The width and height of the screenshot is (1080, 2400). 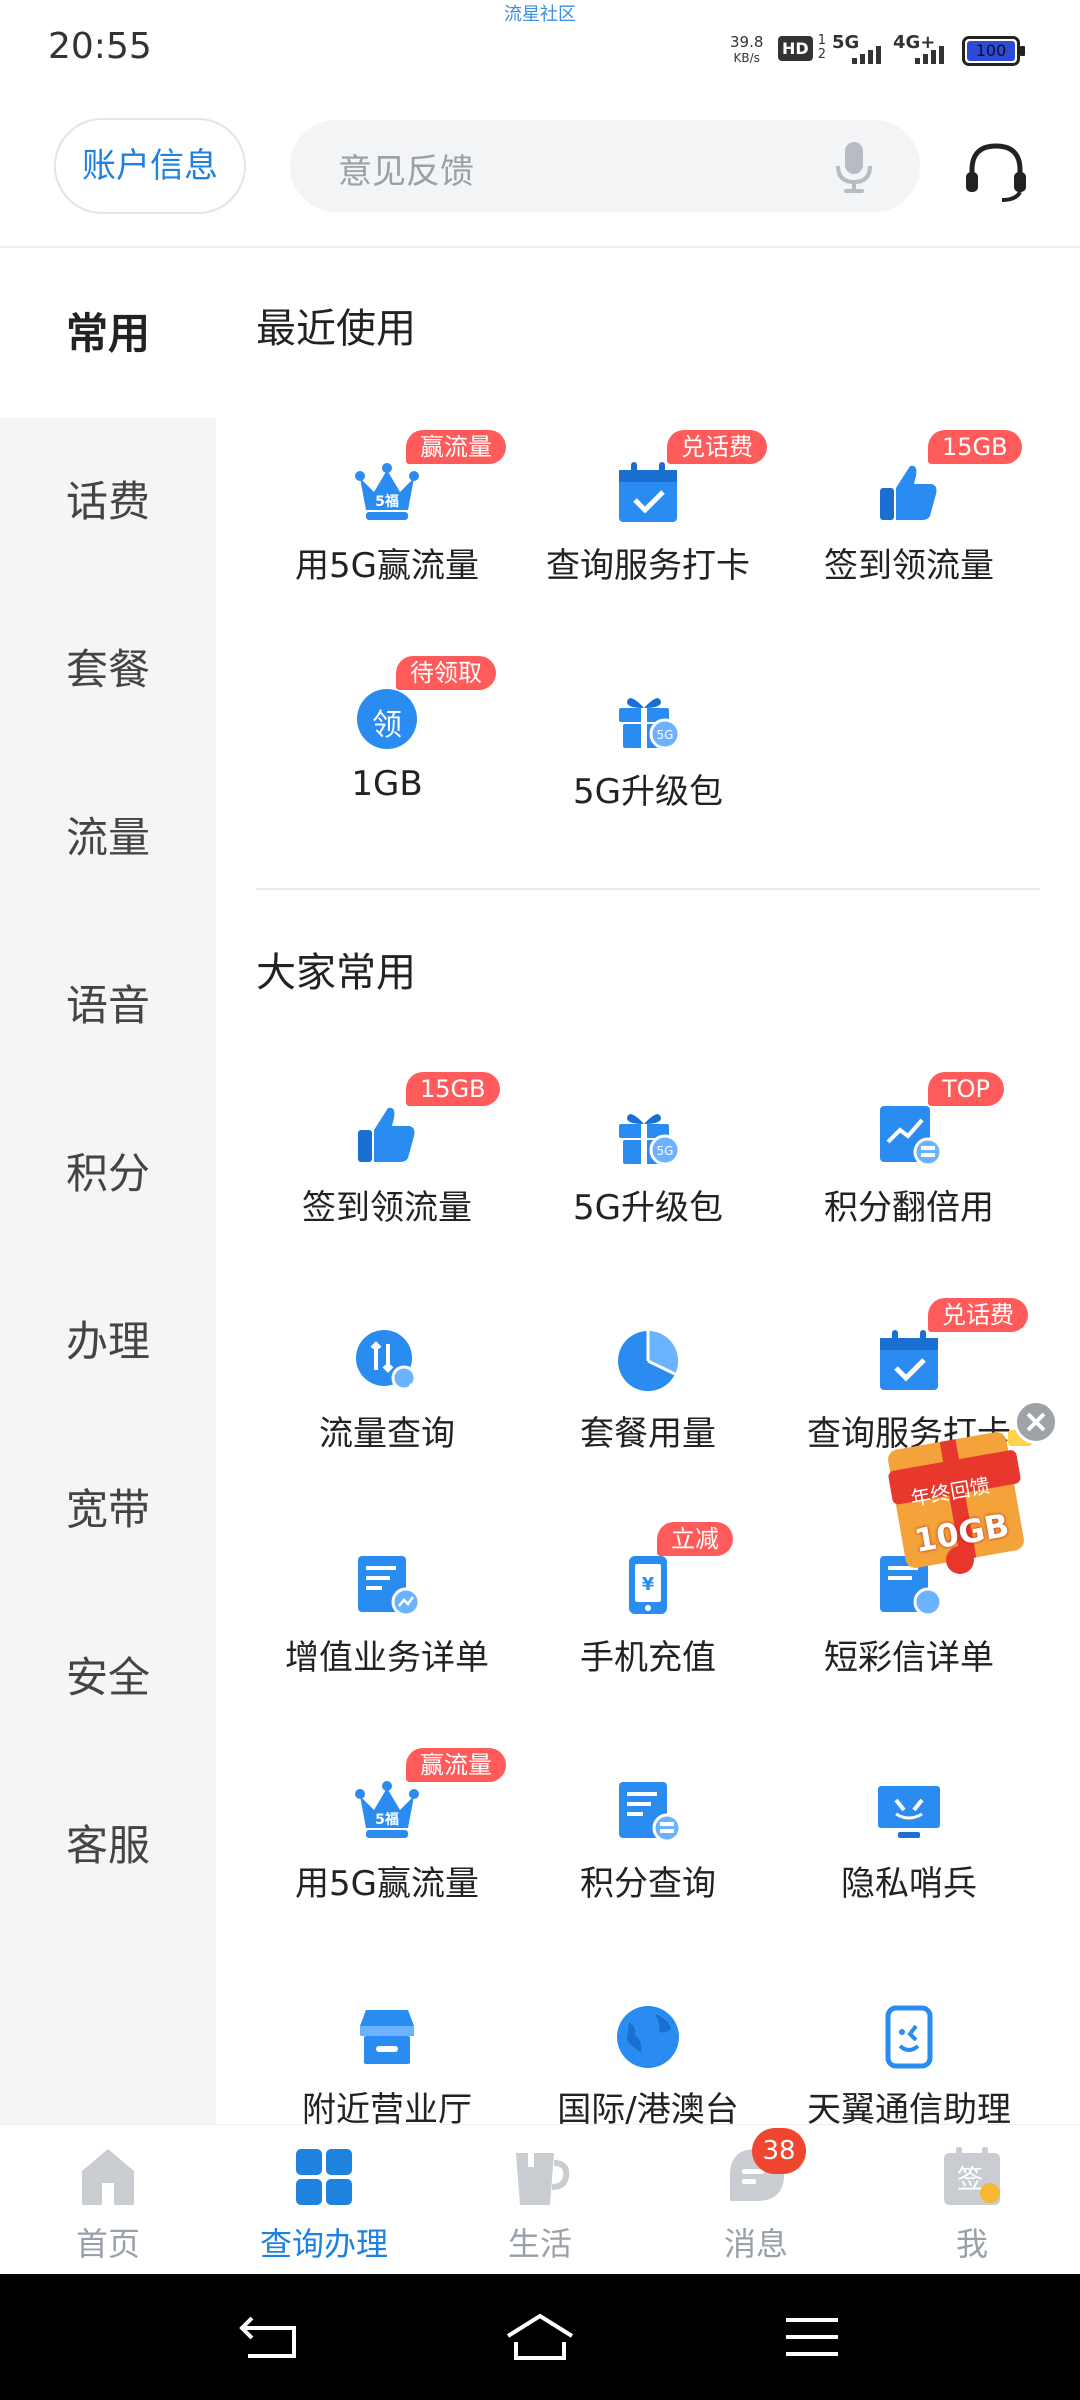 What do you see at coordinates (909, 2037) in the screenshot?
I see `assistant-phone-icon` at bounding box center [909, 2037].